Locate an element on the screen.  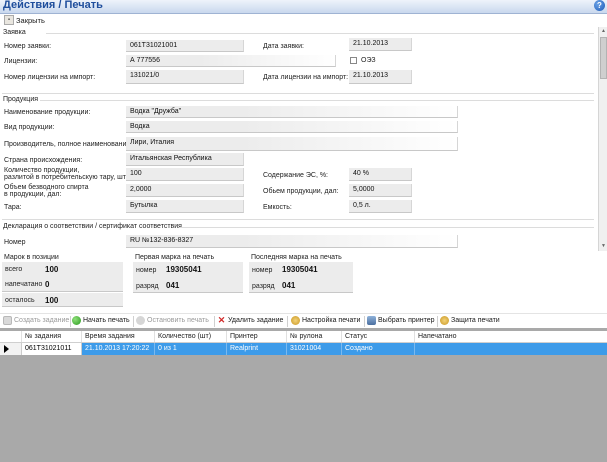
tare-label: Тара: is located at coordinates (13, 207).